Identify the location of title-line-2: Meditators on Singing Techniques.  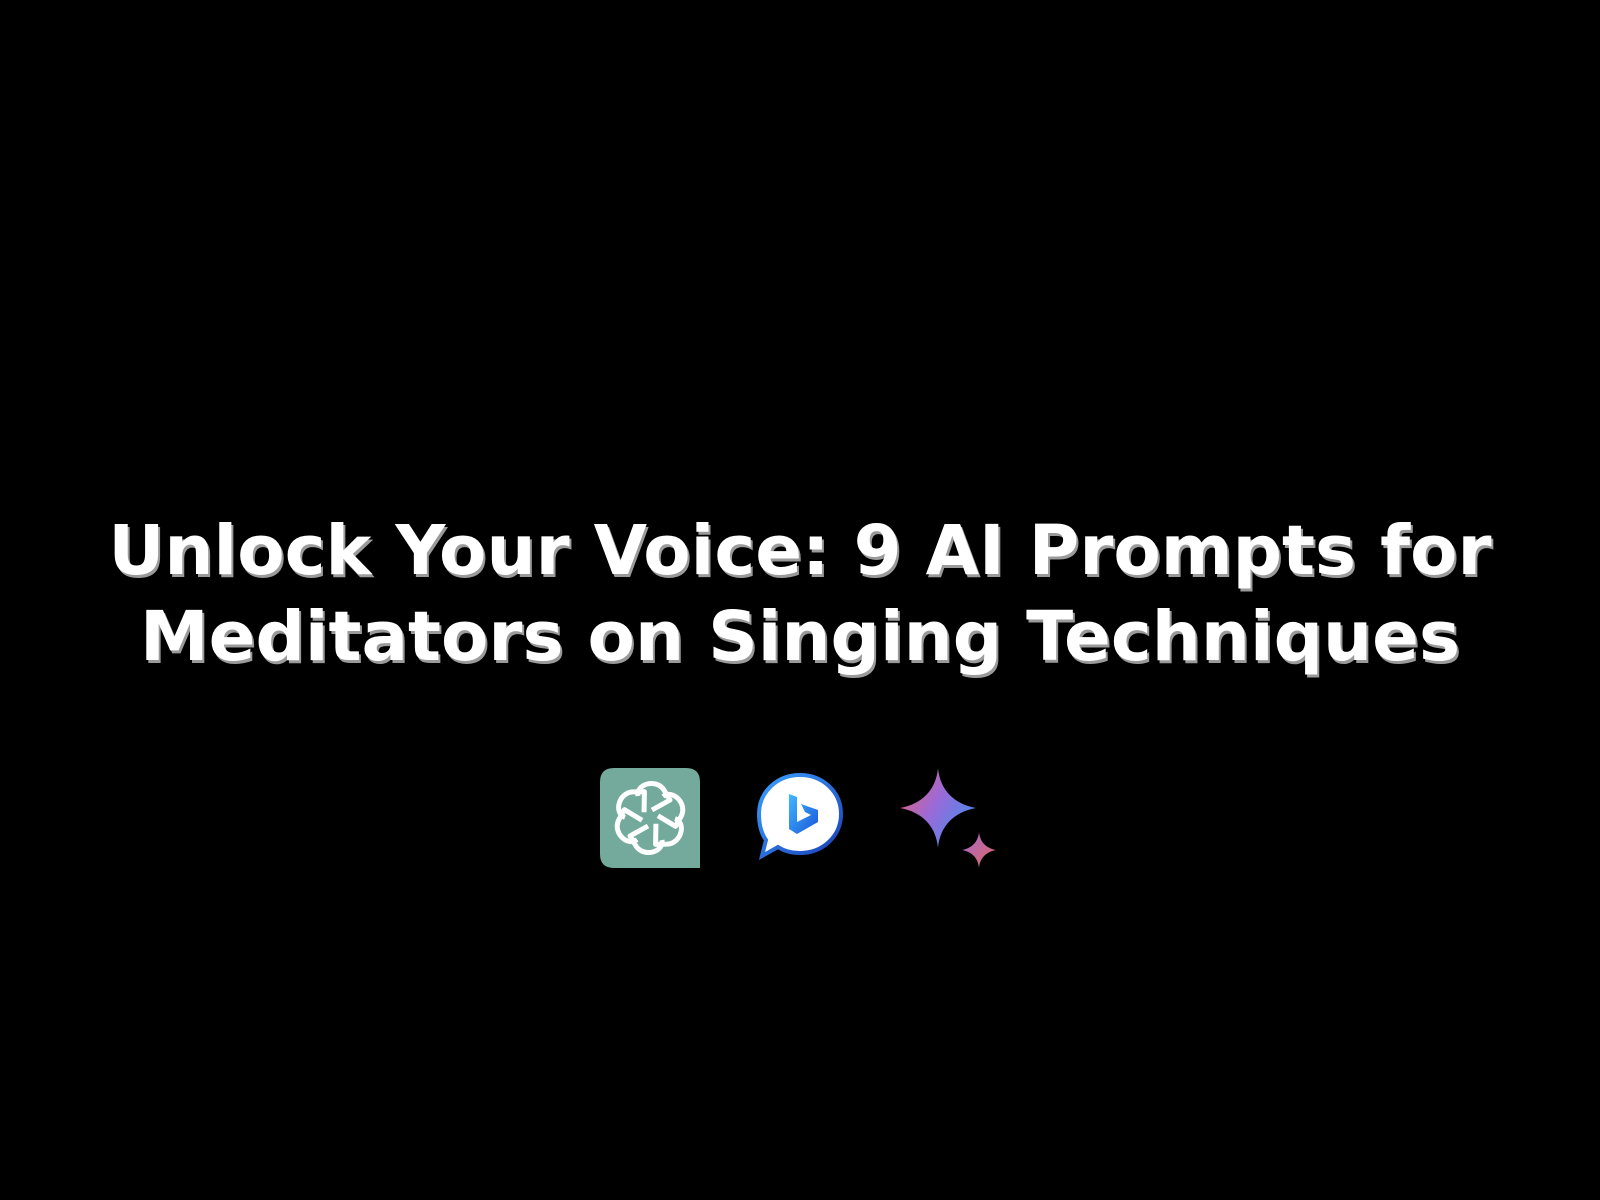
(800, 637).